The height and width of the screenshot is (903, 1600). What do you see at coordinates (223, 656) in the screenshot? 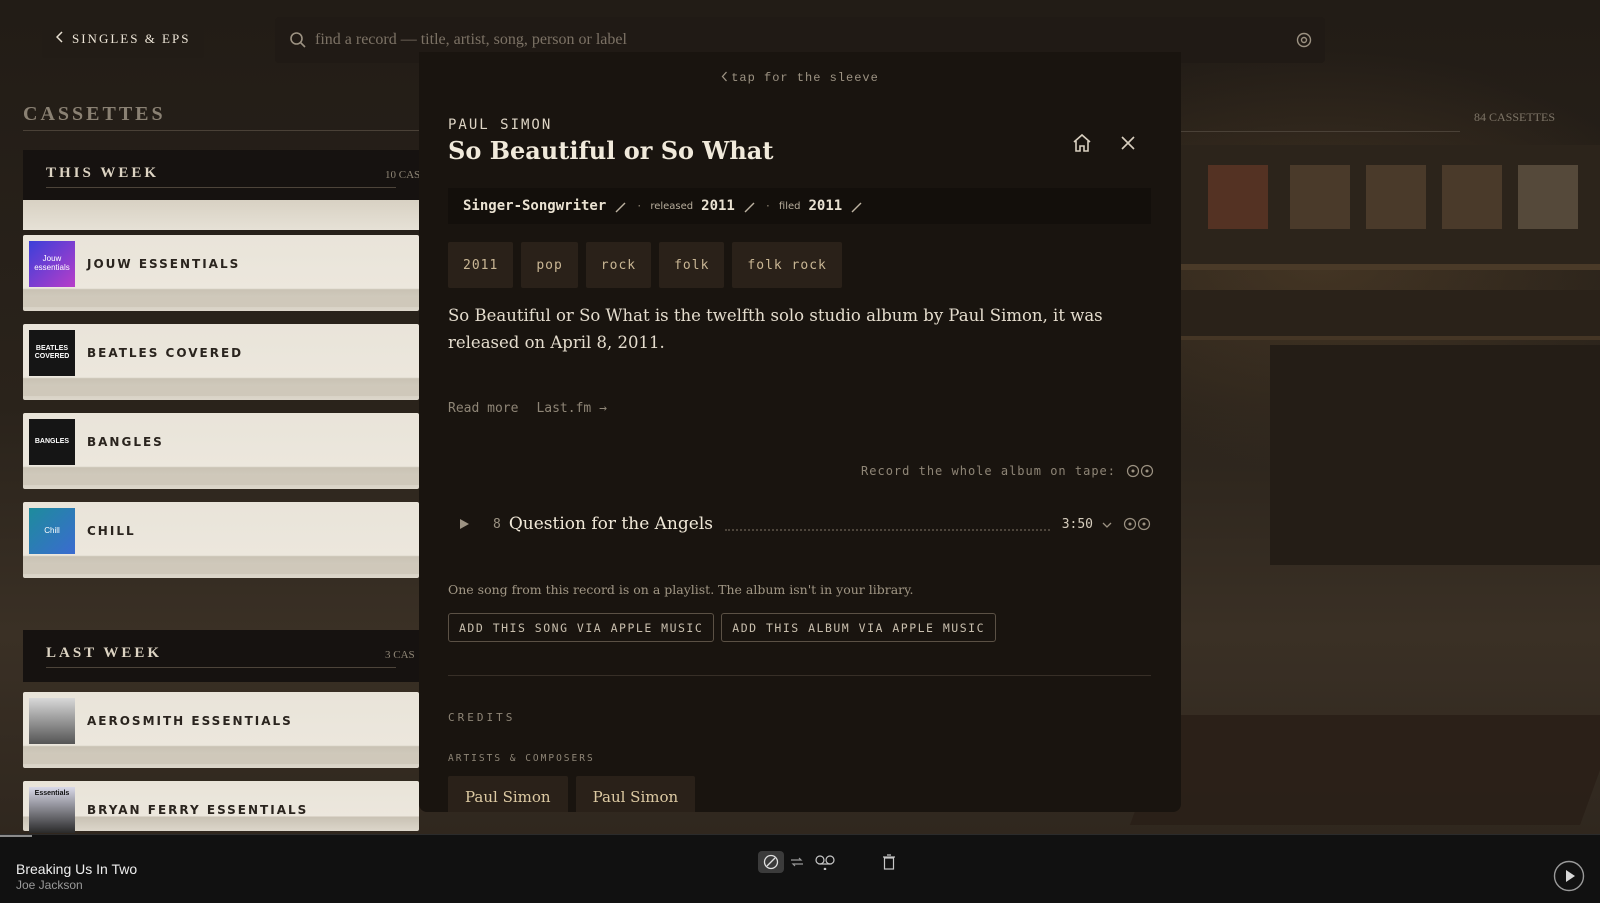
I see `section-last-week: LAST WEEK 3 CAS` at bounding box center [223, 656].